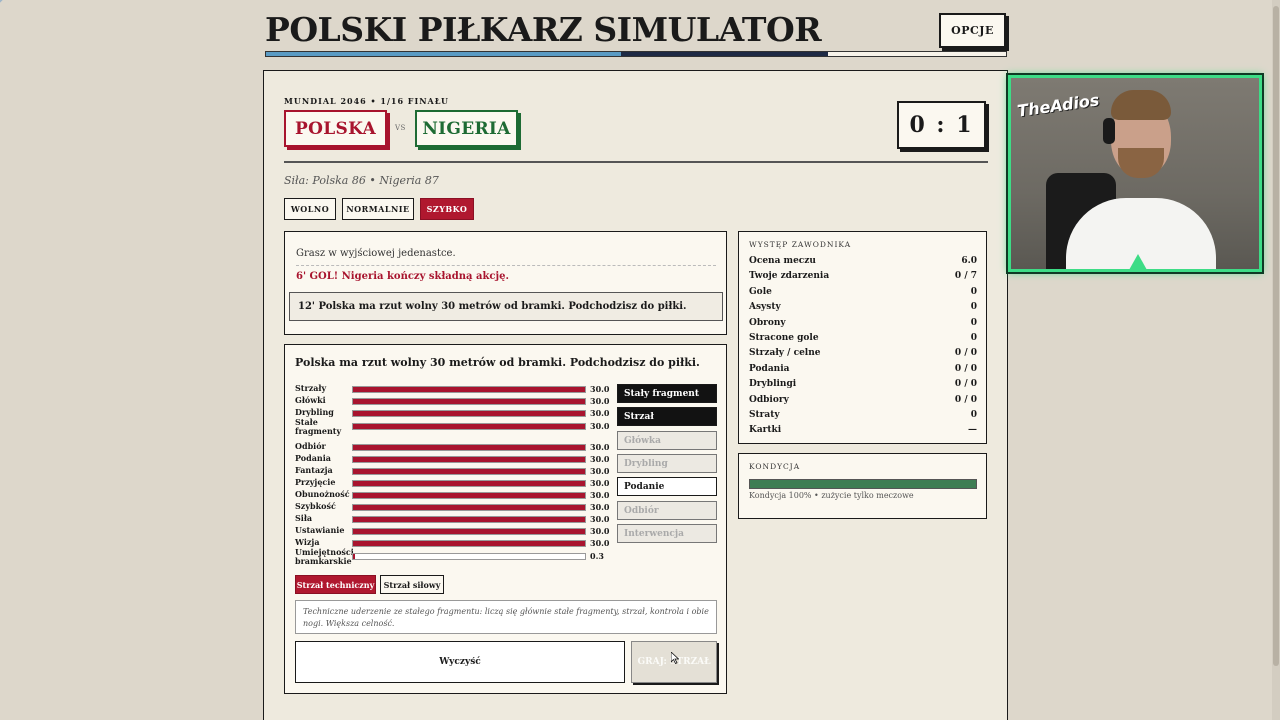 Image resolution: width=1280 pixels, height=720 pixels. I want to click on stat-label: Kartki, so click(765, 430).